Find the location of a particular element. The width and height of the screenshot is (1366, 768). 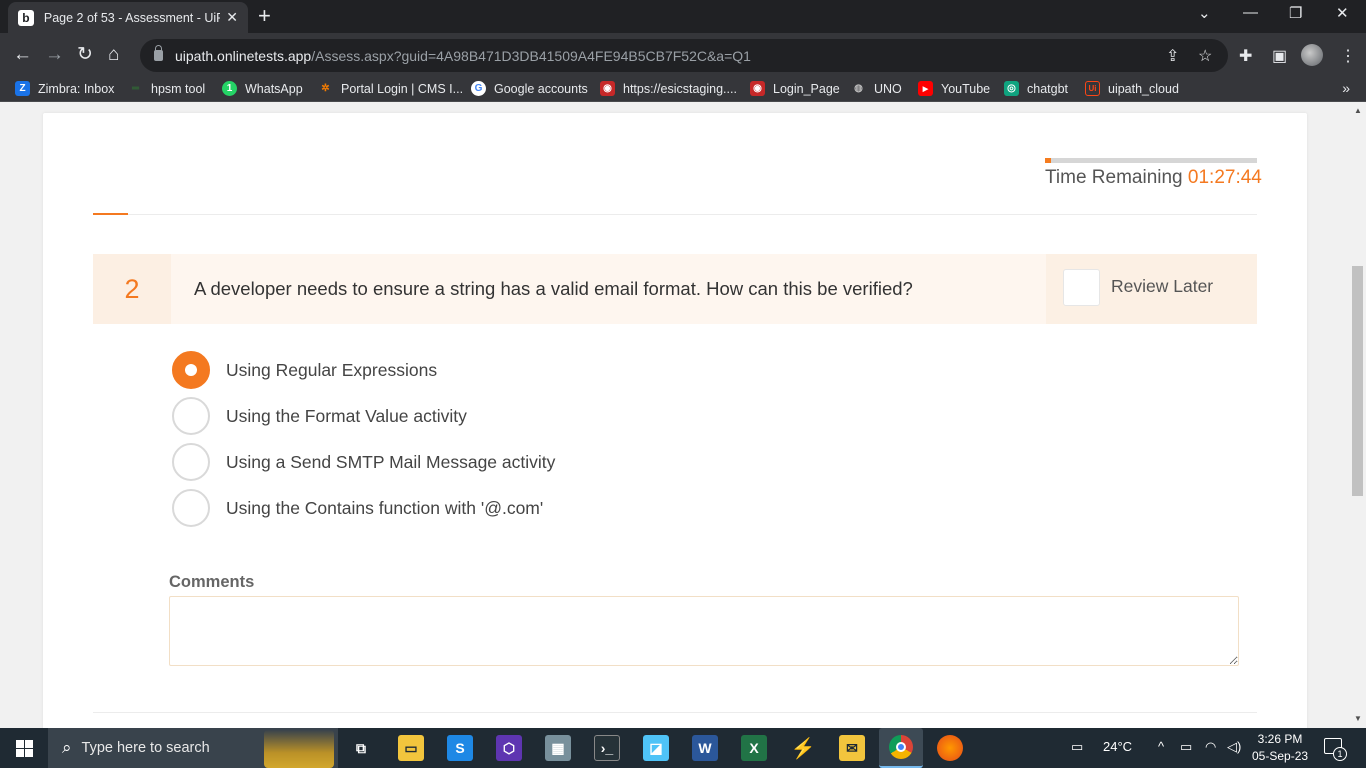

esic-icon: ◉ is located at coordinates (607, 88).